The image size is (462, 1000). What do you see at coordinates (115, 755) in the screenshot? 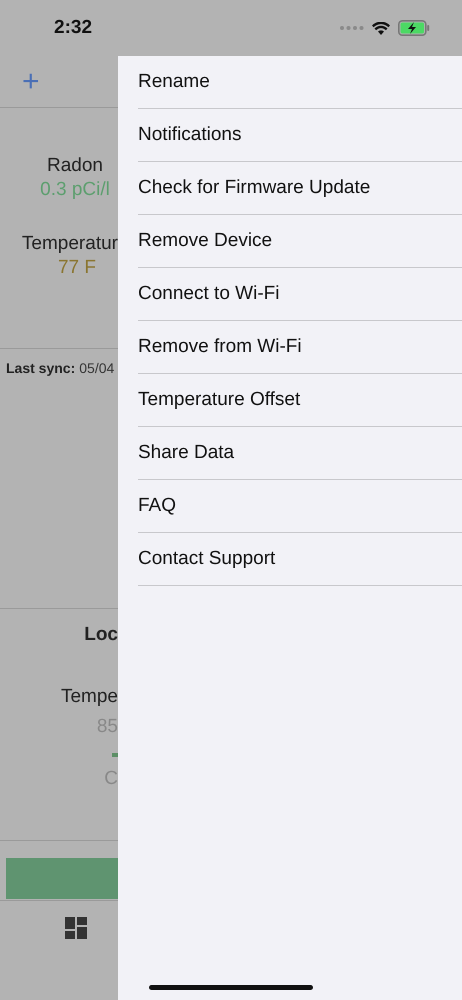
I see `level-mark` at bounding box center [115, 755].